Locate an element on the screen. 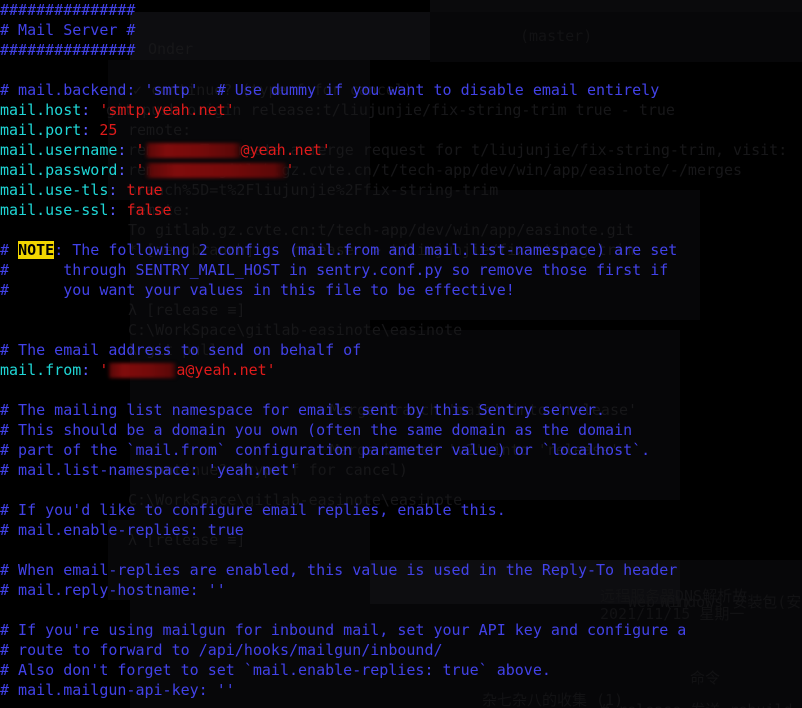  config-key: mail.from is located at coordinates (41, 370).